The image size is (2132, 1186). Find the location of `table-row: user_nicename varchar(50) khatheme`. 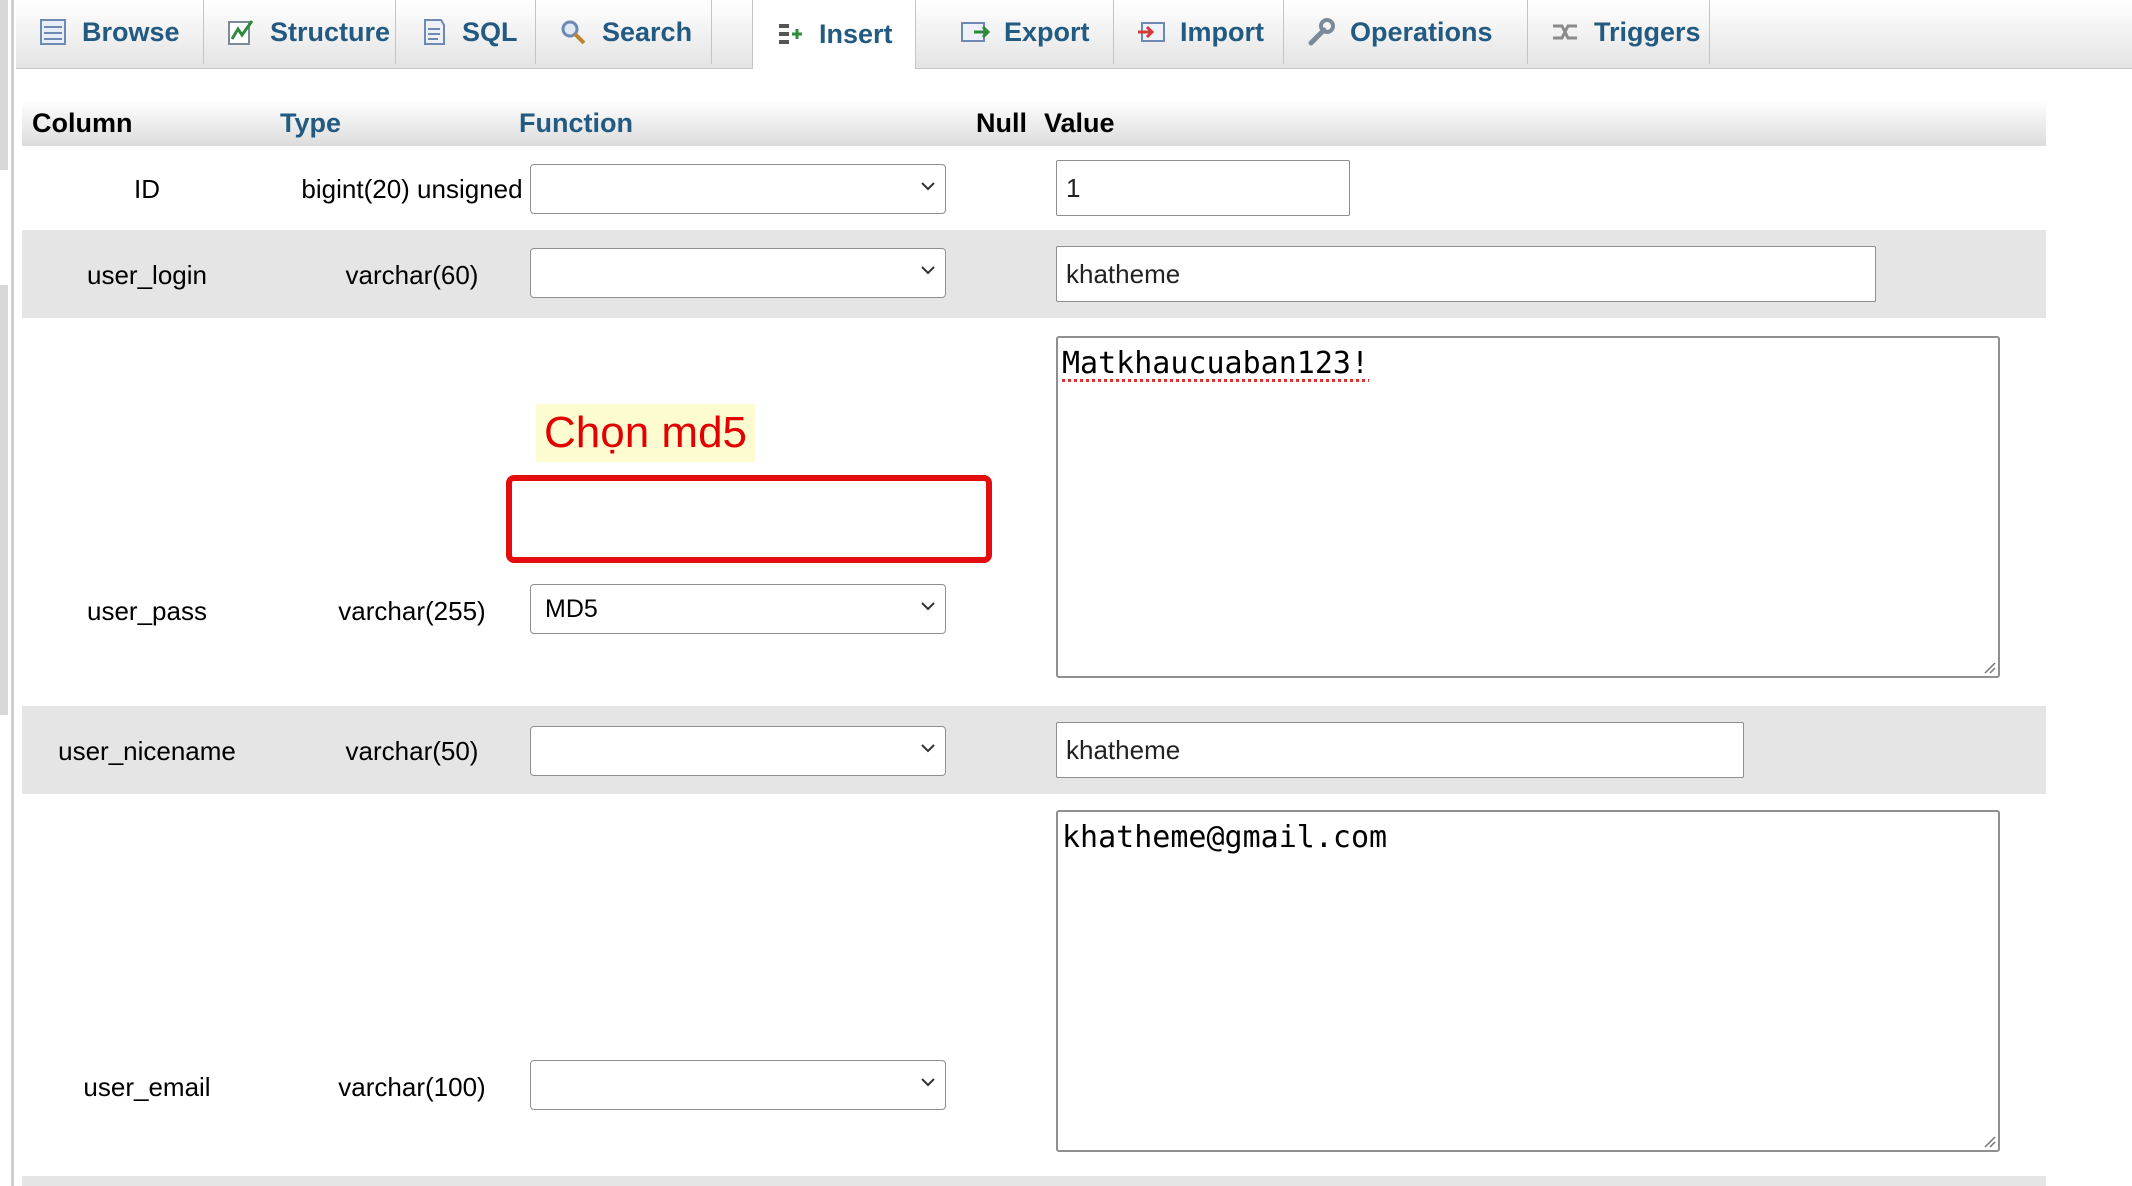

table-row: user_nicename varchar(50) khatheme is located at coordinates (1034, 750).